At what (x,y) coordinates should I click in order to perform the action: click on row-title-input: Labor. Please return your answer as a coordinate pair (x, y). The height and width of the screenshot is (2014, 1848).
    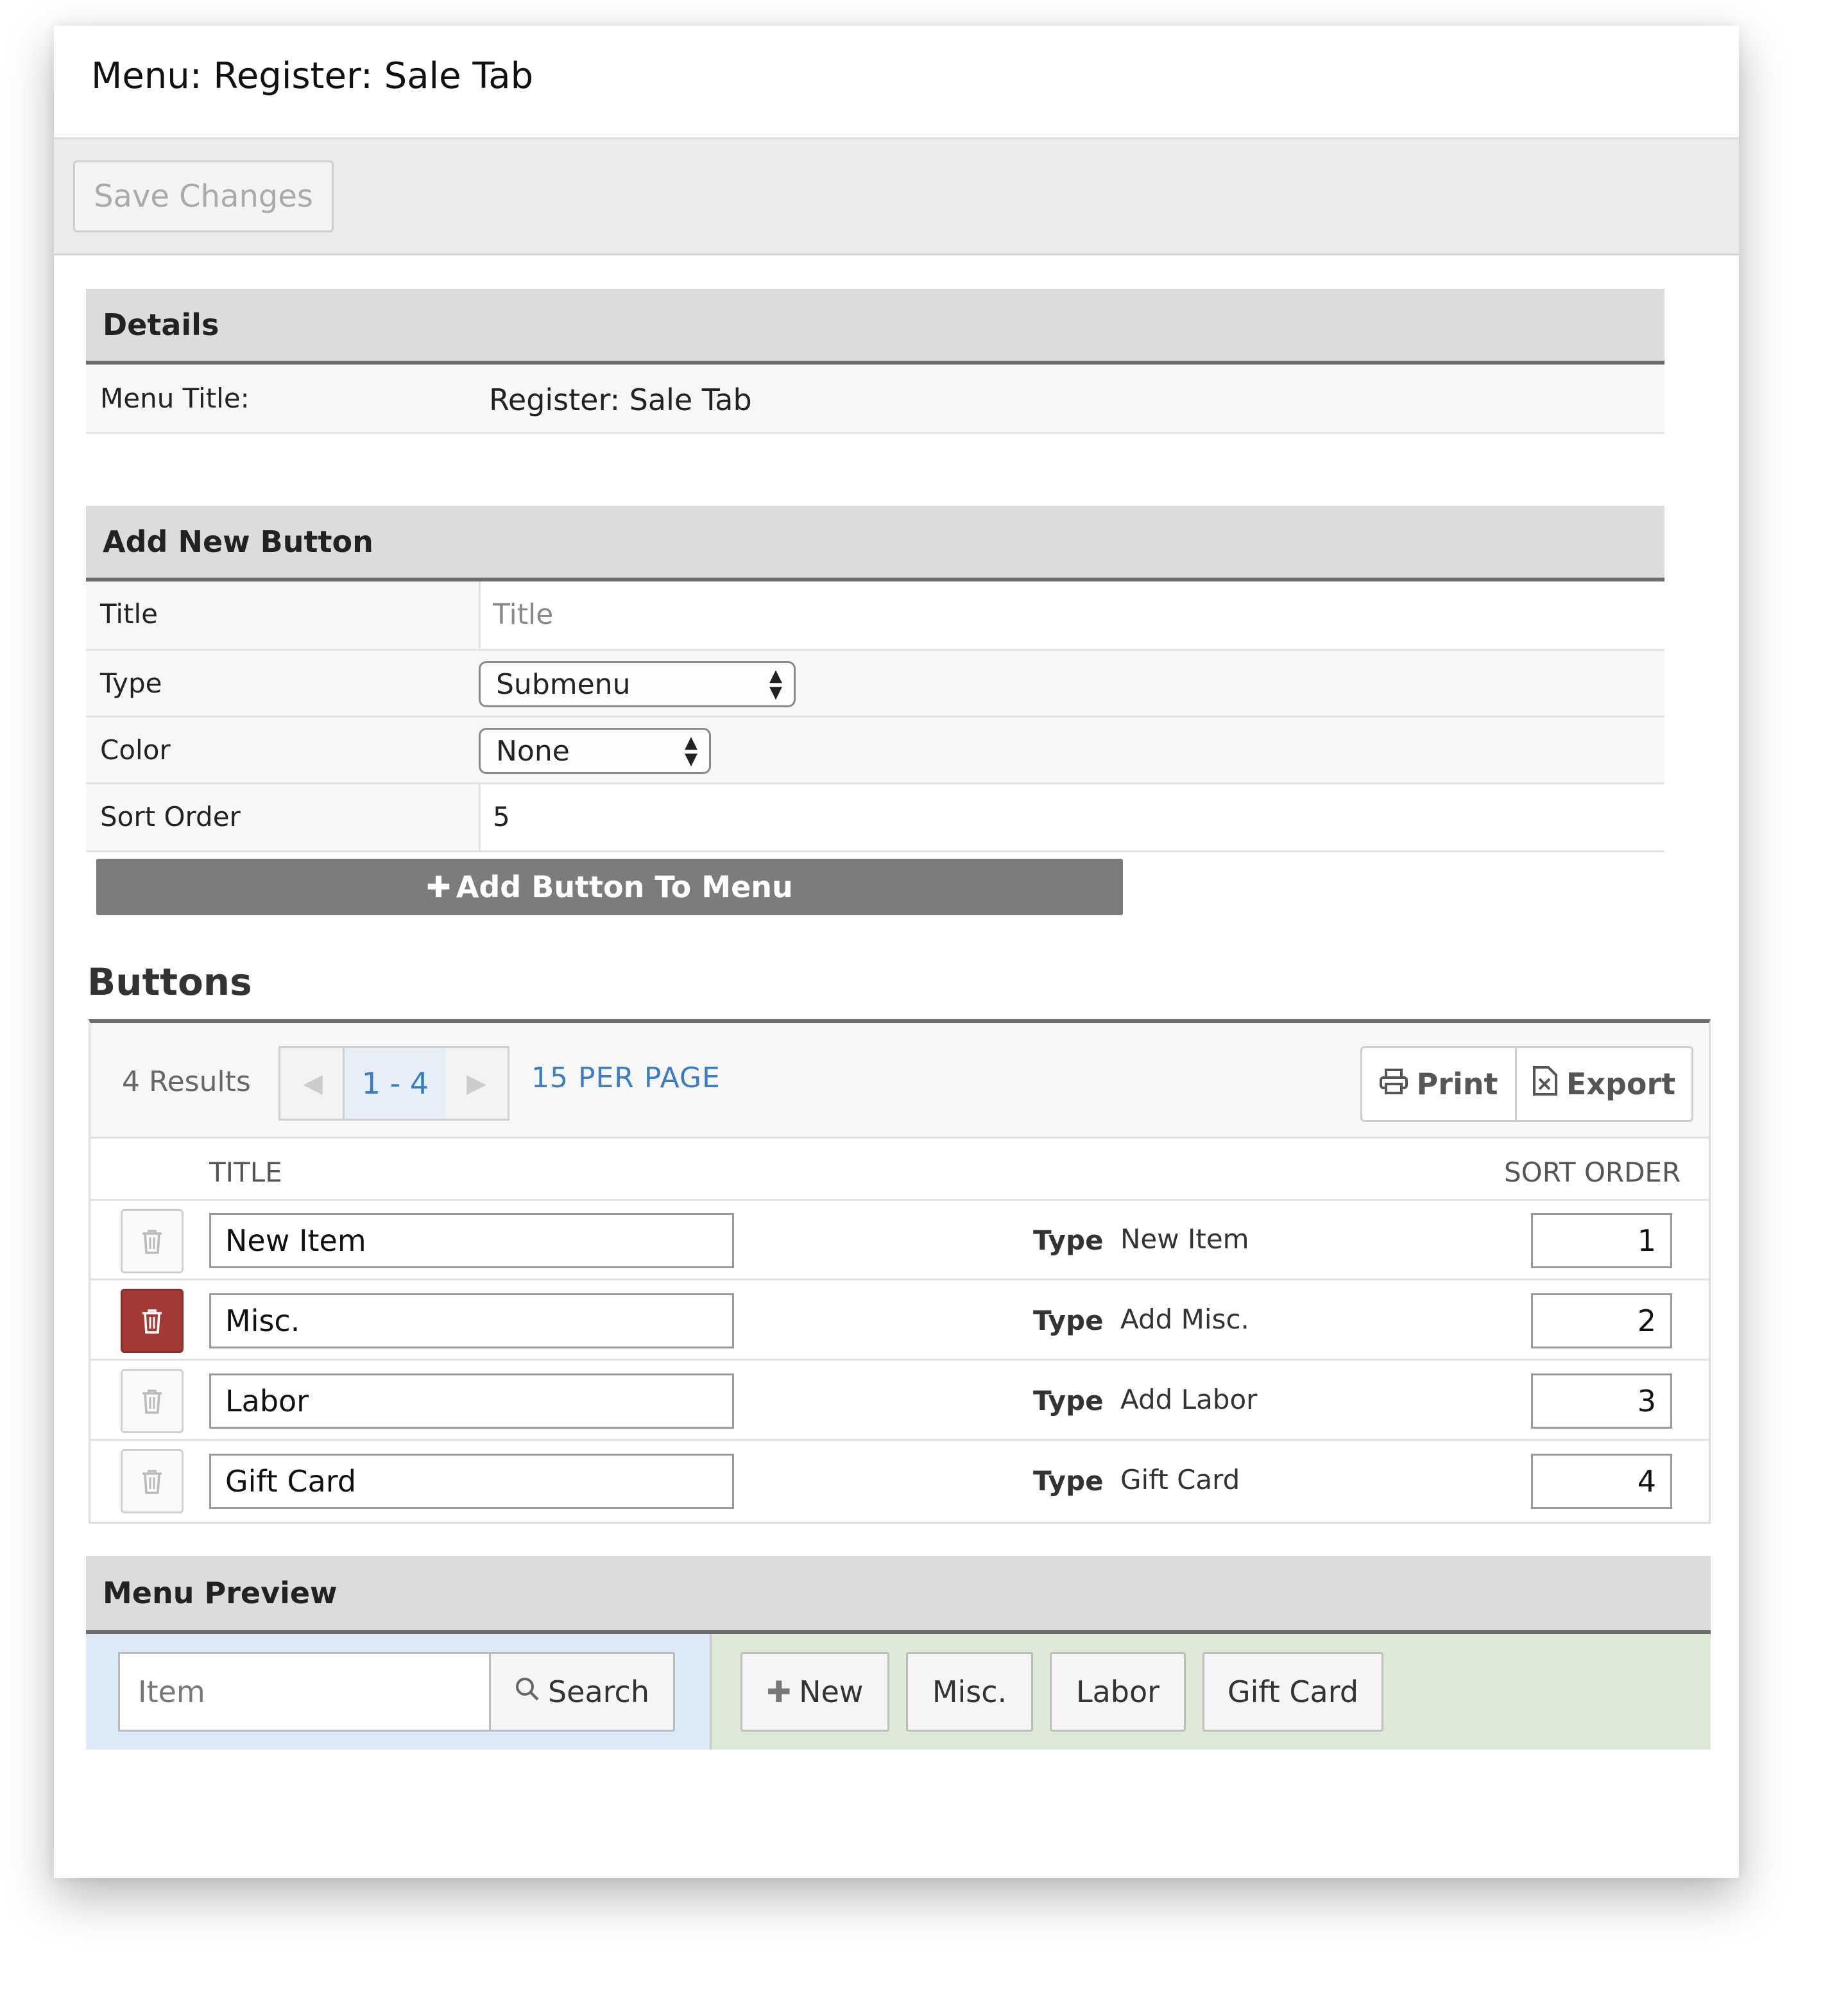
    Looking at the image, I should click on (471, 1401).